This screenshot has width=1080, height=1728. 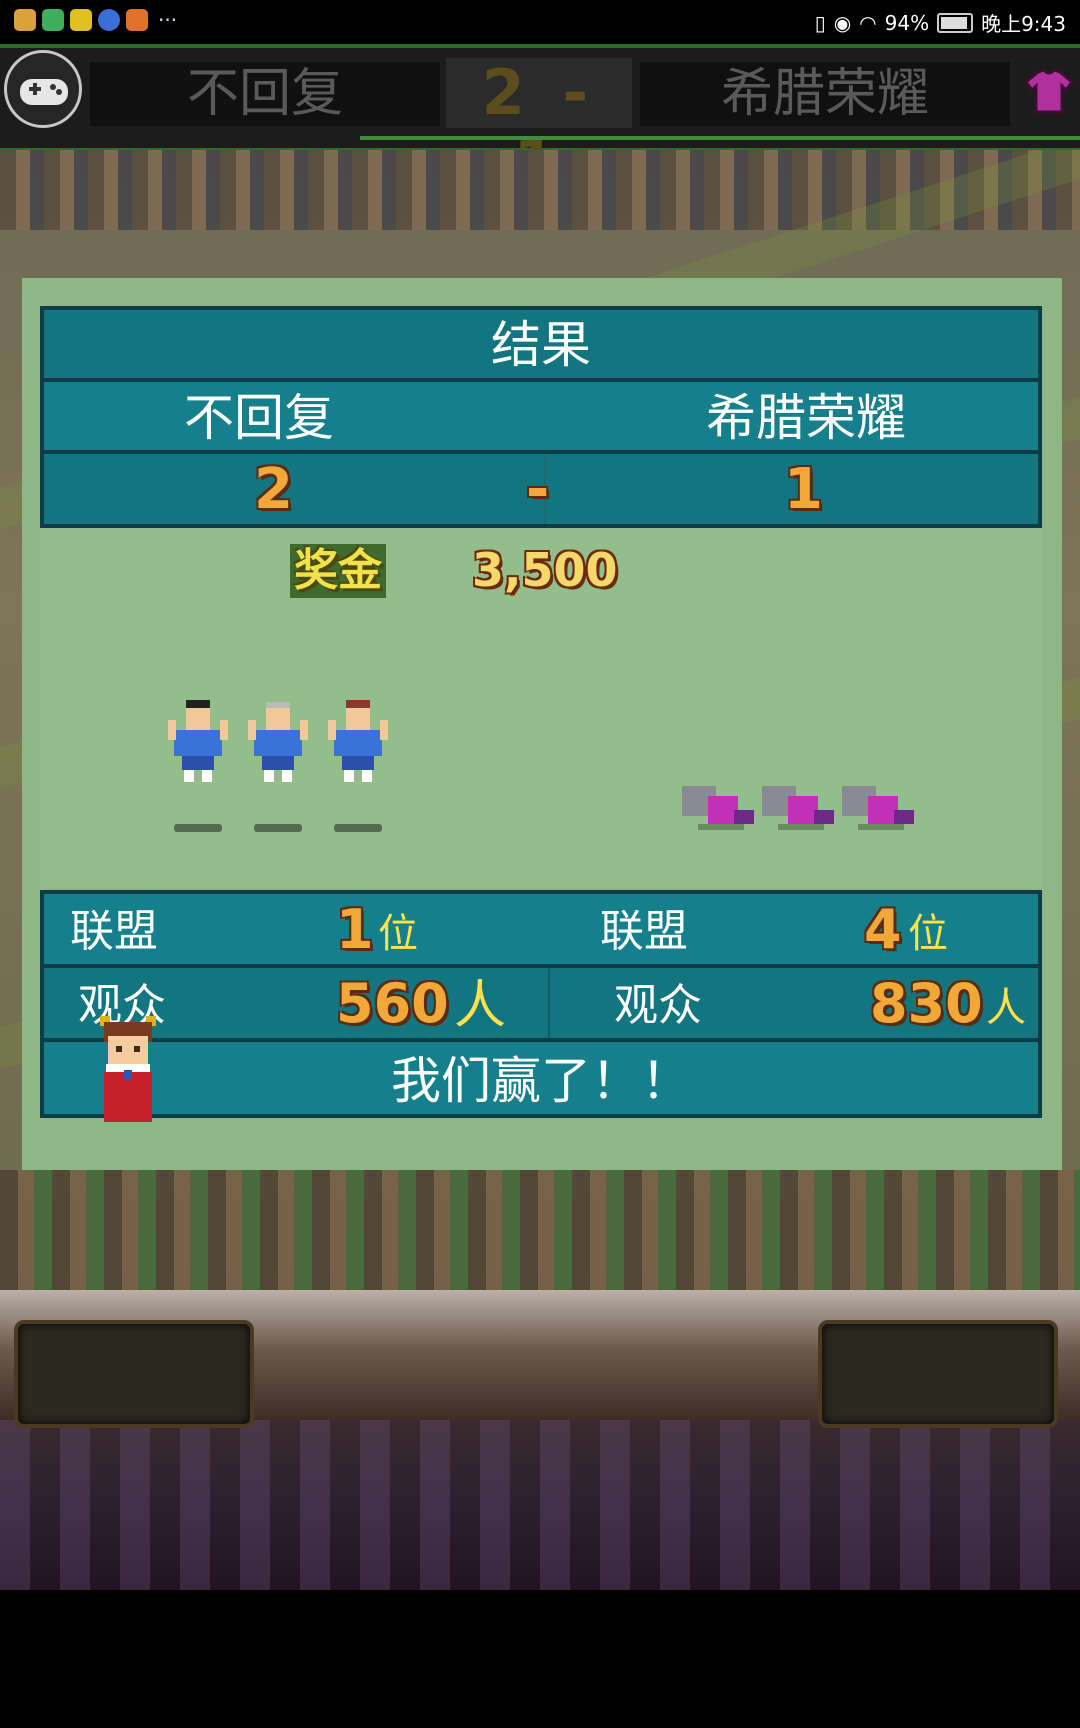 What do you see at coordinates (545, 570) in the screenshot?
I see `prize-value: 3,500` at bounding box center [545, 570].